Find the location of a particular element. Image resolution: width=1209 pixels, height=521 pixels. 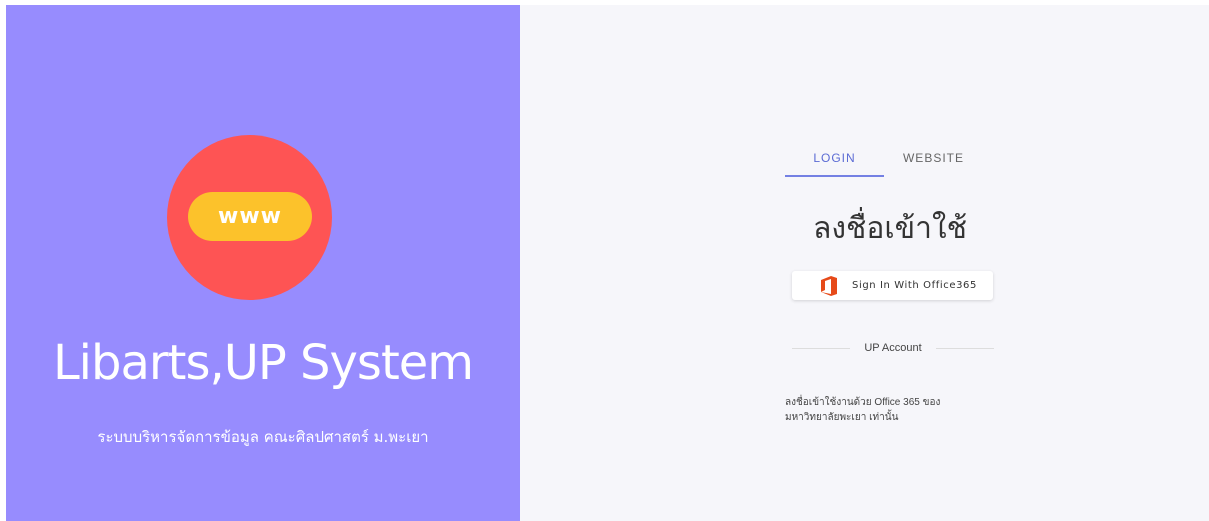

office365-signin-button: Sign In With Office365 is located at coordinates (892, 285).